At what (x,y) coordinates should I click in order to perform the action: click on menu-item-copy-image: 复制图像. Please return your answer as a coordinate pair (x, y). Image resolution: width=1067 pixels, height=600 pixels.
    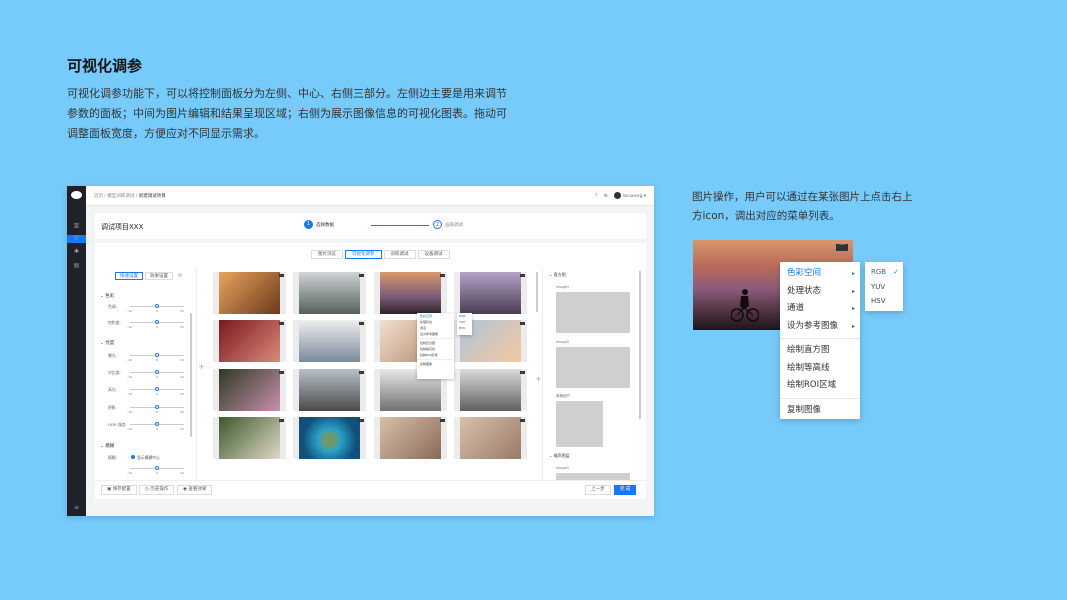
    Looking at the image, I should click on (820, 411).